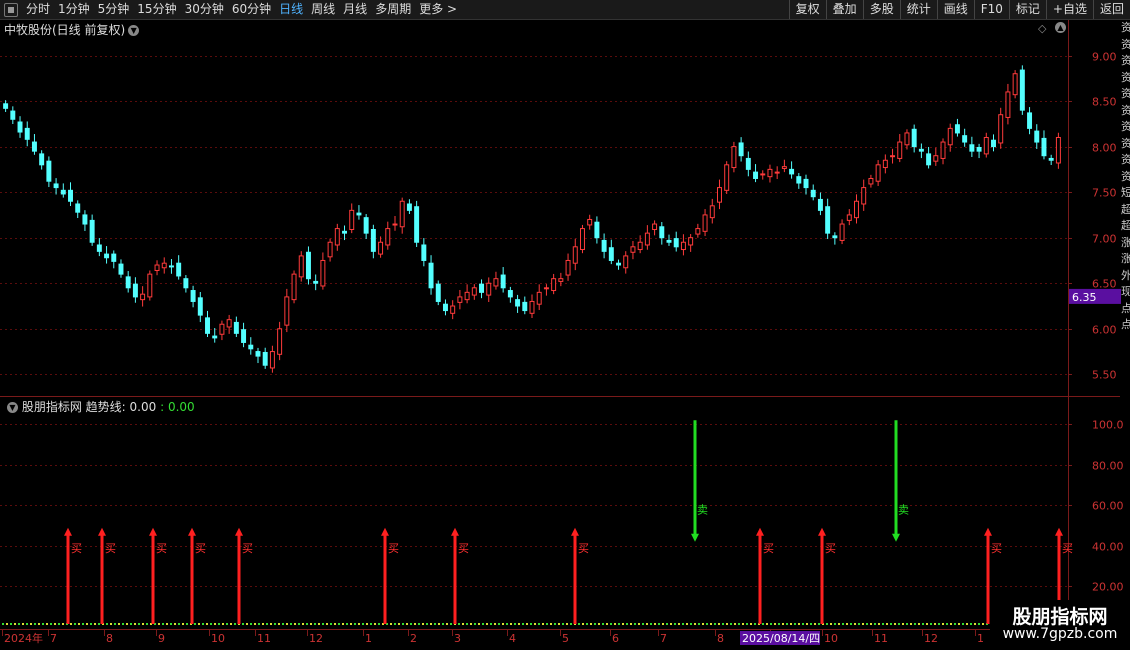  Describe the element at coordinates (1084, 297) in the screenshot. I see `current-price-label: 6.35` at that location.